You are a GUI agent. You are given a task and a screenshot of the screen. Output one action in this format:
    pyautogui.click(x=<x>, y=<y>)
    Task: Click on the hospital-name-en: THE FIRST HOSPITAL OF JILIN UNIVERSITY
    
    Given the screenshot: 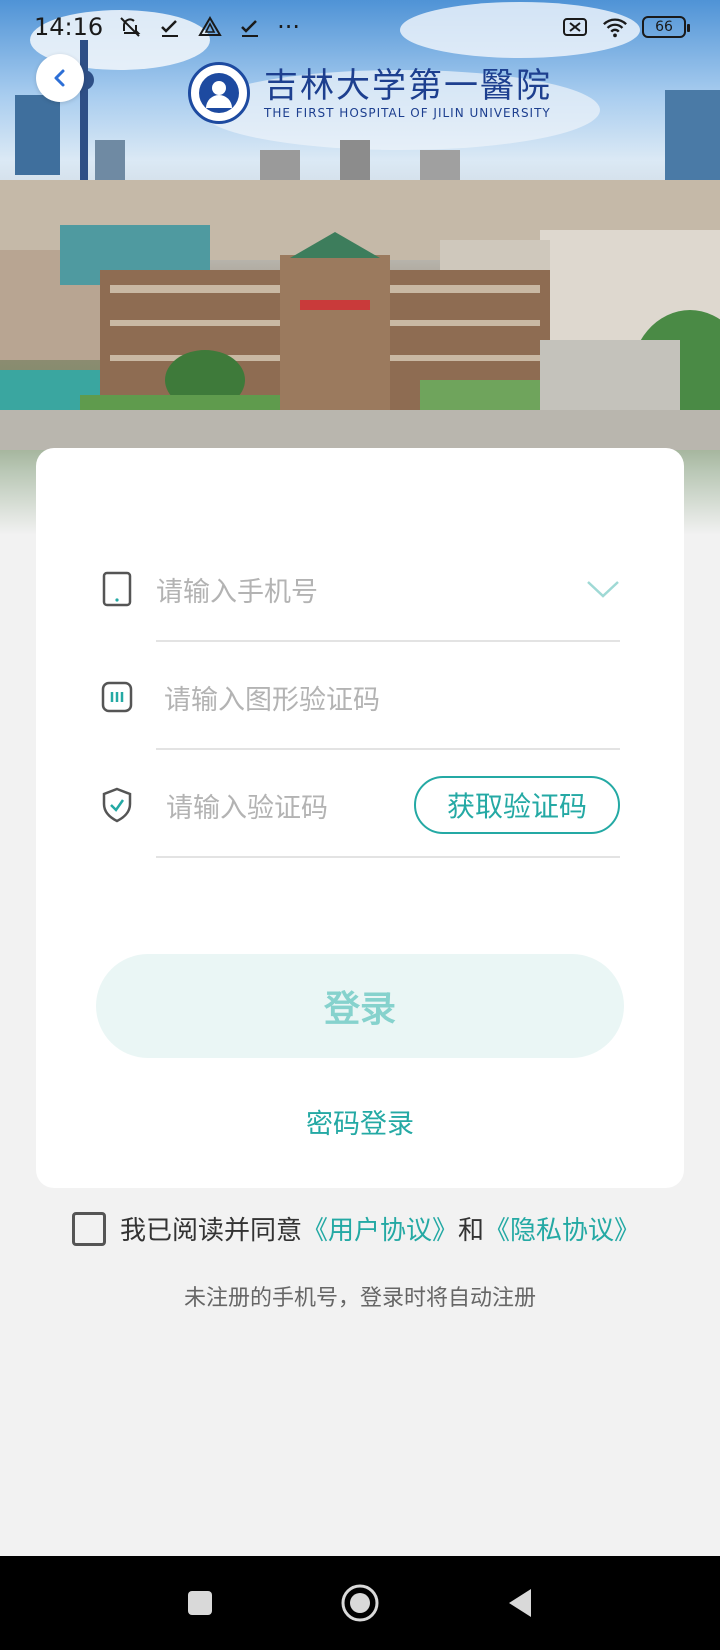 What is the action you would take?
    pyautogui.click(x=407, y=113)
    